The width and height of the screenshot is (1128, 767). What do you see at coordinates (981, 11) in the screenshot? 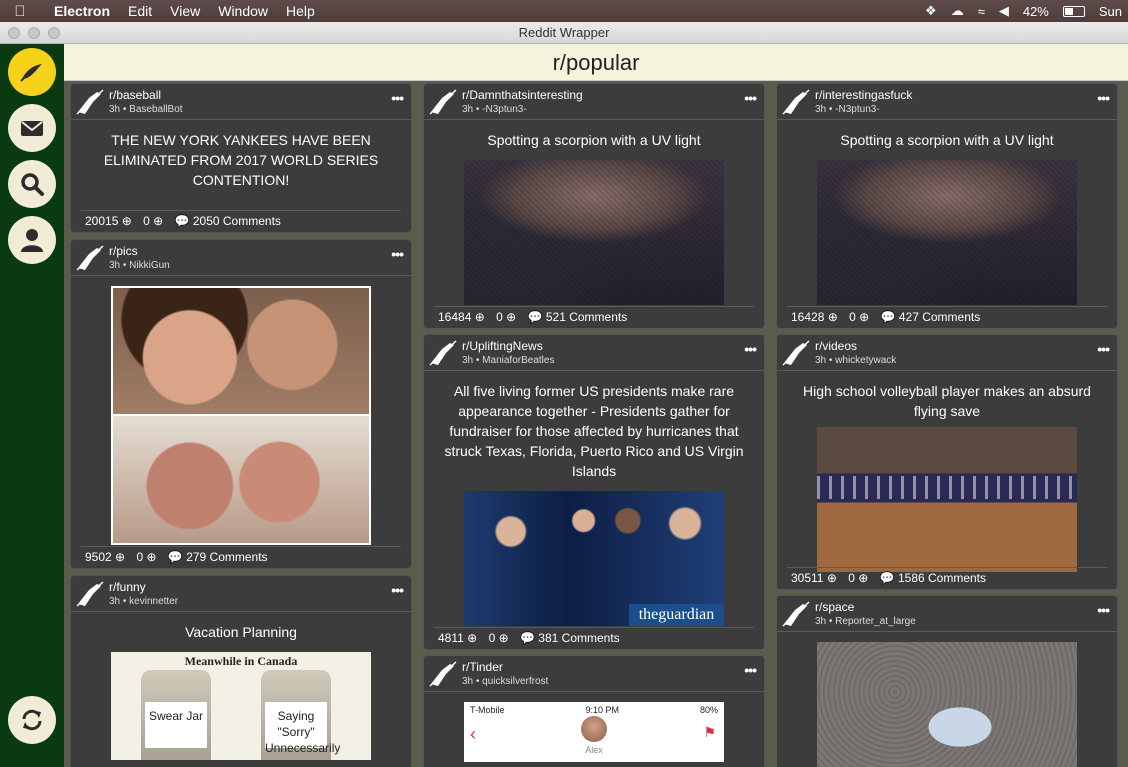
I see `wifi-icon: ≈` at bounding box center [981, 11].